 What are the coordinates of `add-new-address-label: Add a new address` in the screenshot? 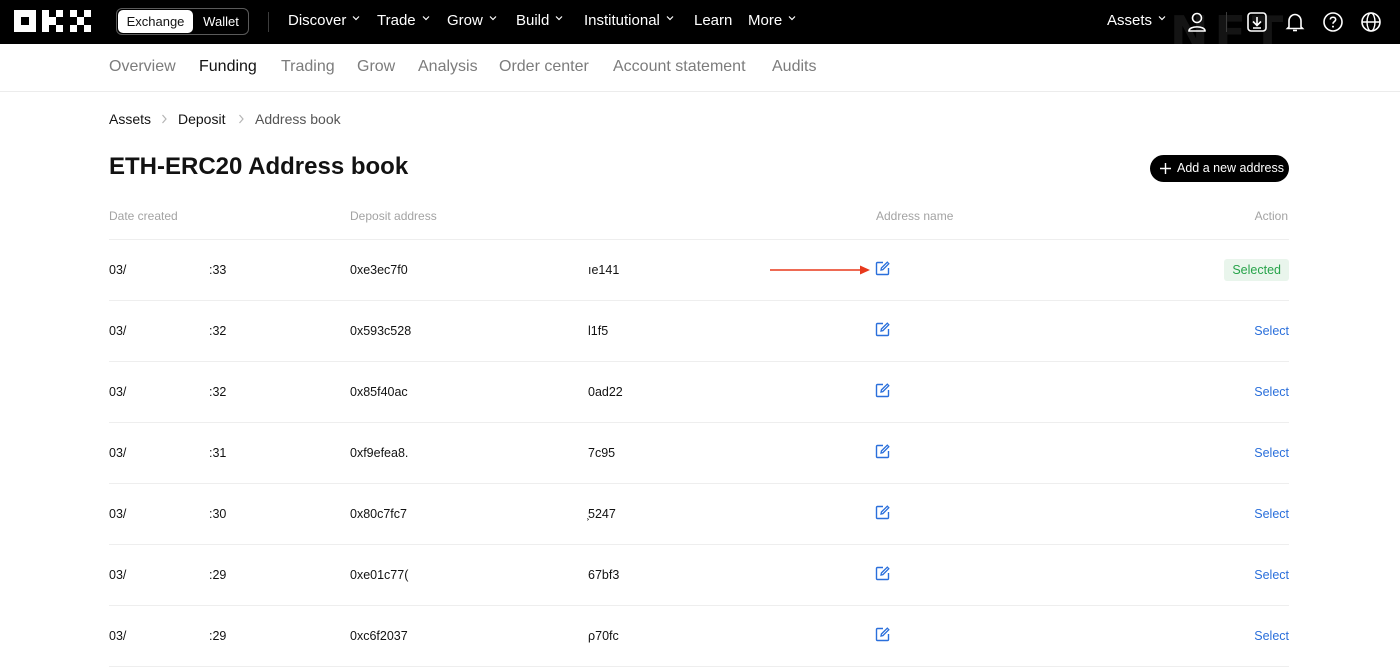 It's located at (1231, 168).